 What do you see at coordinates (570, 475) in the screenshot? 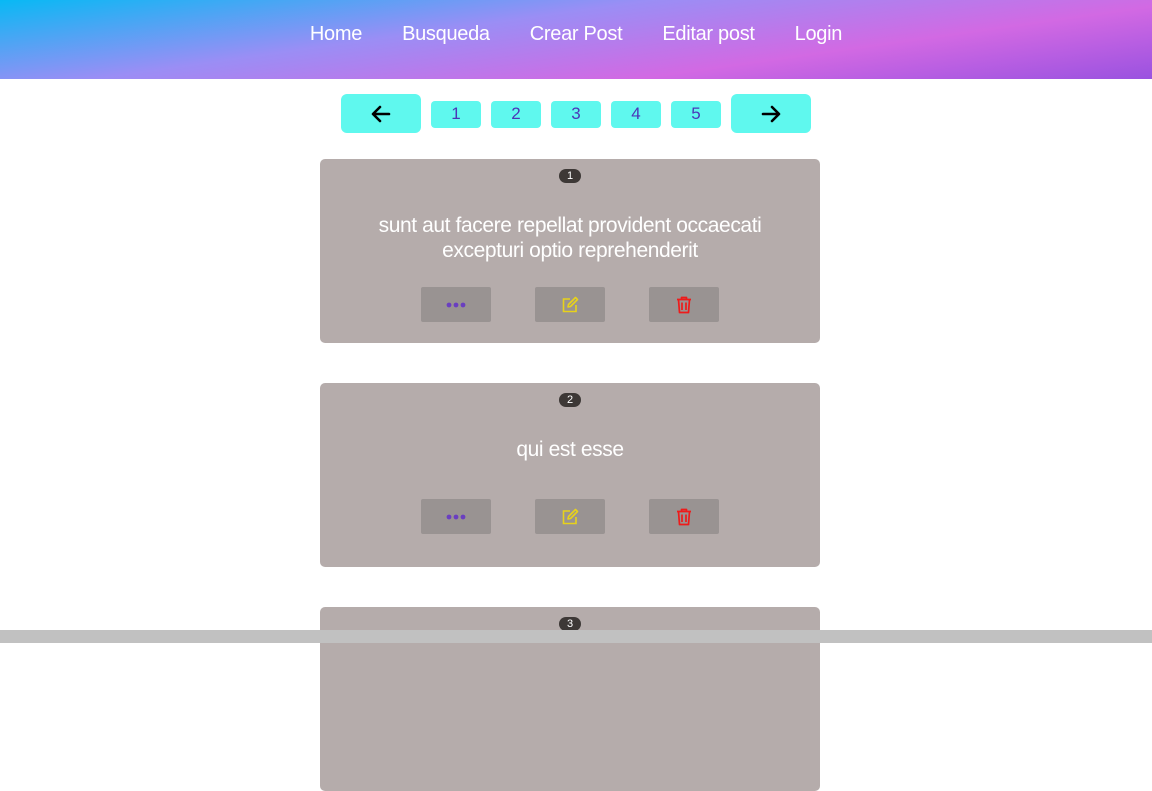
I see `post-card: 2 qui est esse` at bounding box center [570, 475].